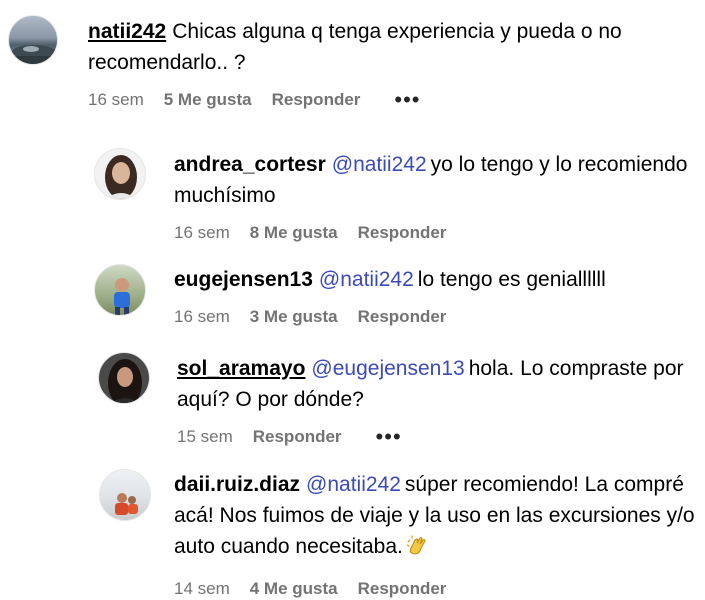 The width and height of the screenshot is (705, 600). What do you see at coordinates (438, 437) in the screenshot?
I see `comment-meta: 15 sem Responder •••` at bounding box center [438, 437].